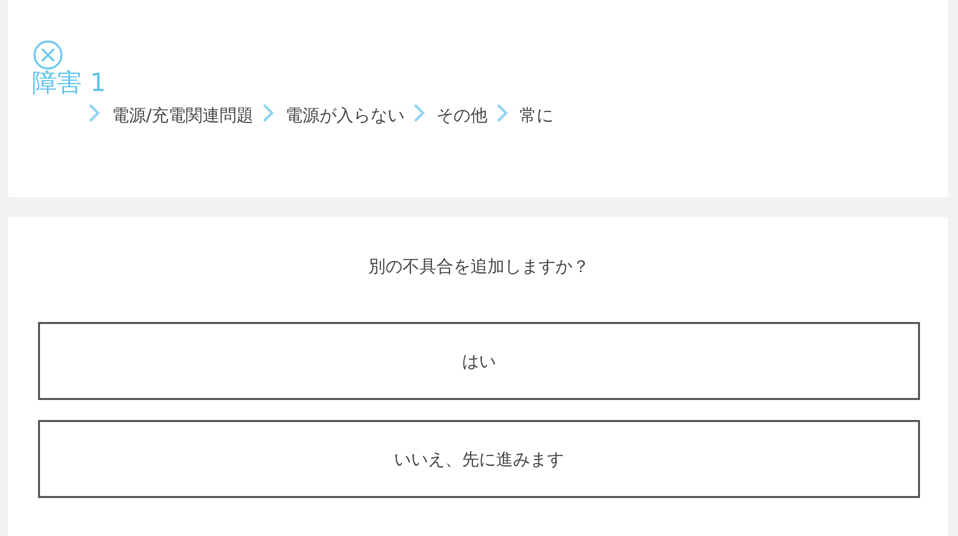 The width and height of the screenshot is (958, 536). I want to click on option-button: いいえ、先に進みます, so click(479, 459).